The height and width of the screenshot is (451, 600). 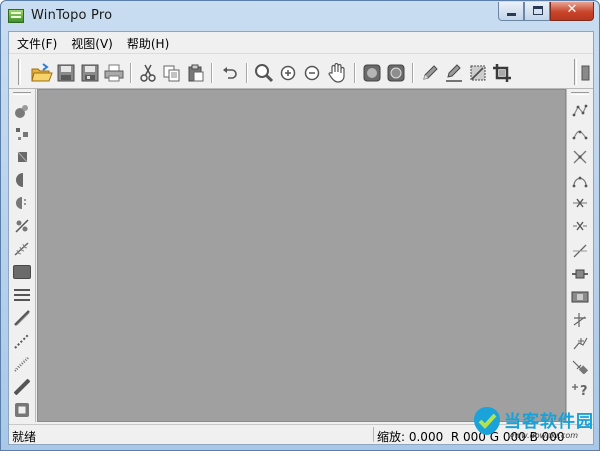 What do you see at coordinates (230, 73) in the screenshot?
I see `undo-button` at bounding box center [230, 73].